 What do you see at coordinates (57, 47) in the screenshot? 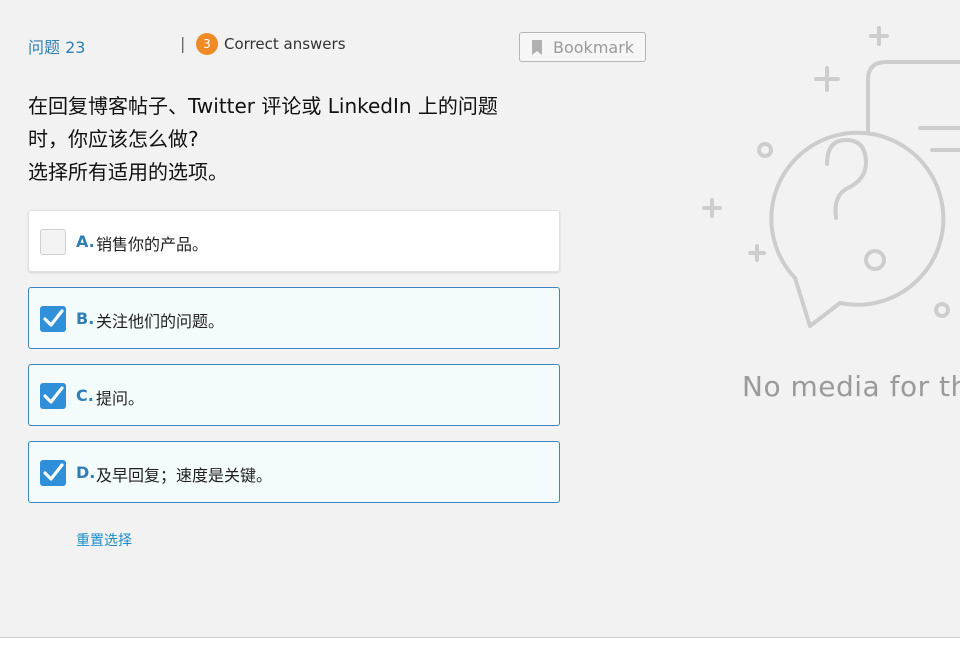
I see `question-number: 问题 23` at bounding box center [57, 47].